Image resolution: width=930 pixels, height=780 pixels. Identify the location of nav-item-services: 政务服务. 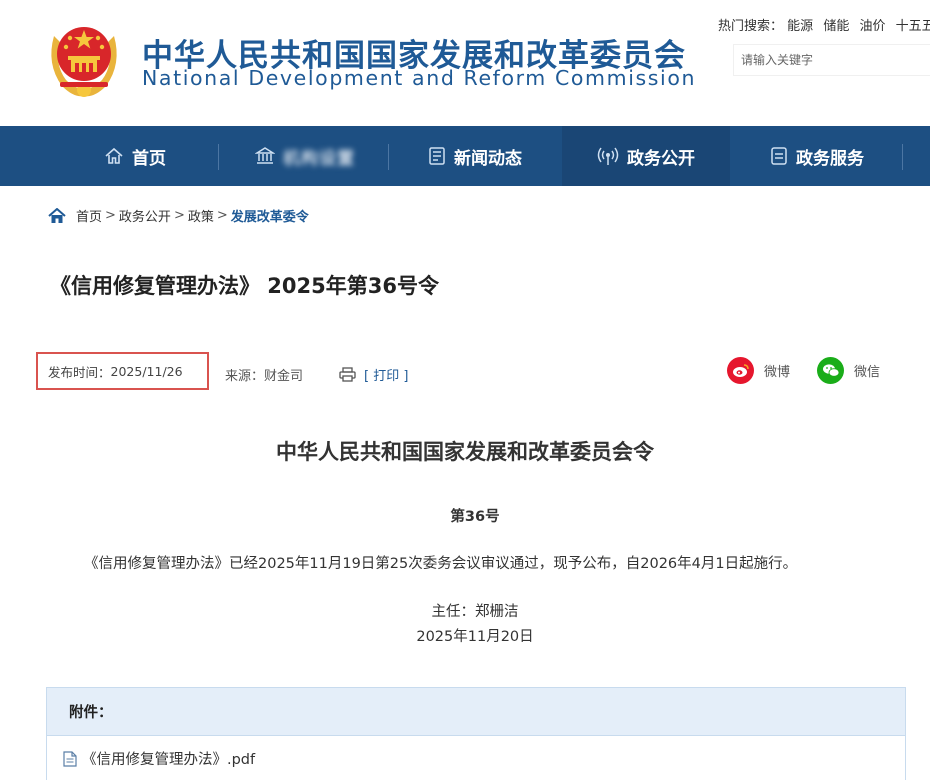
(817, 156).